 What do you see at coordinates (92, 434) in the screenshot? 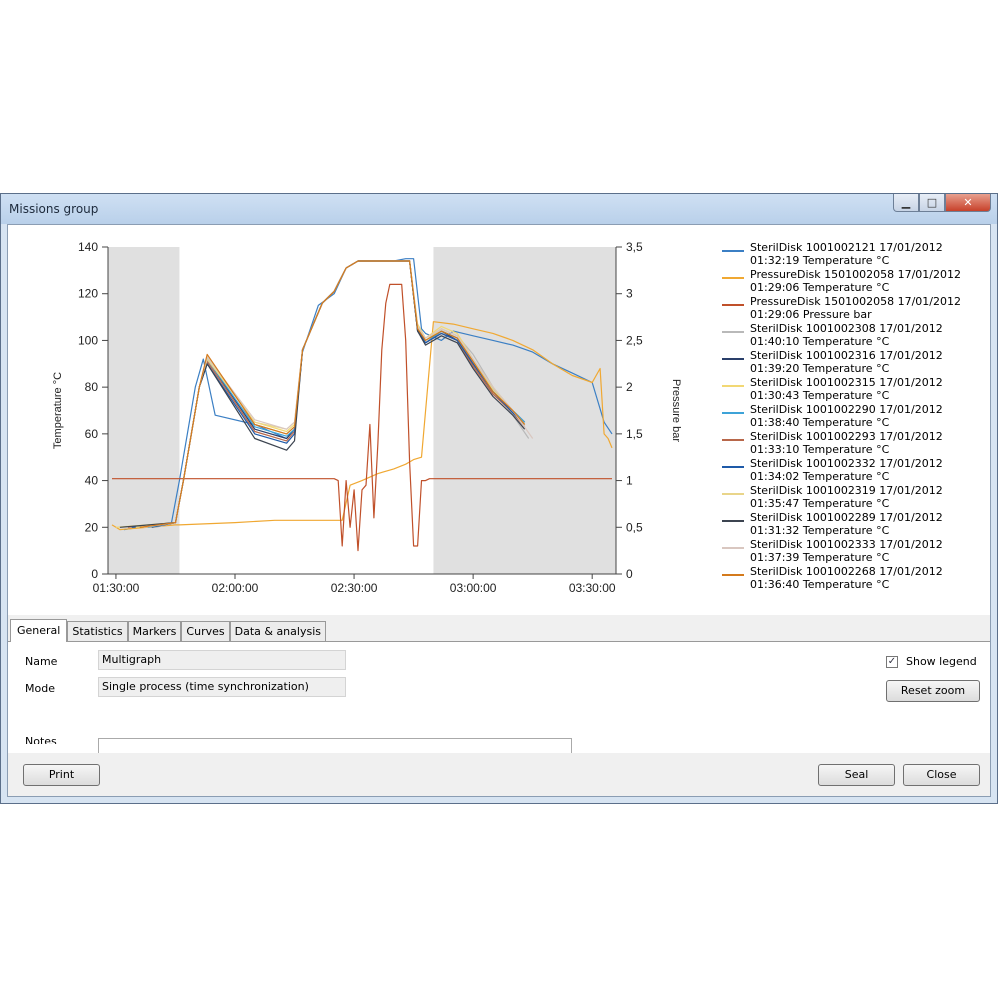
I see `y-tick-label: 60` at bounding box center [92, 434].